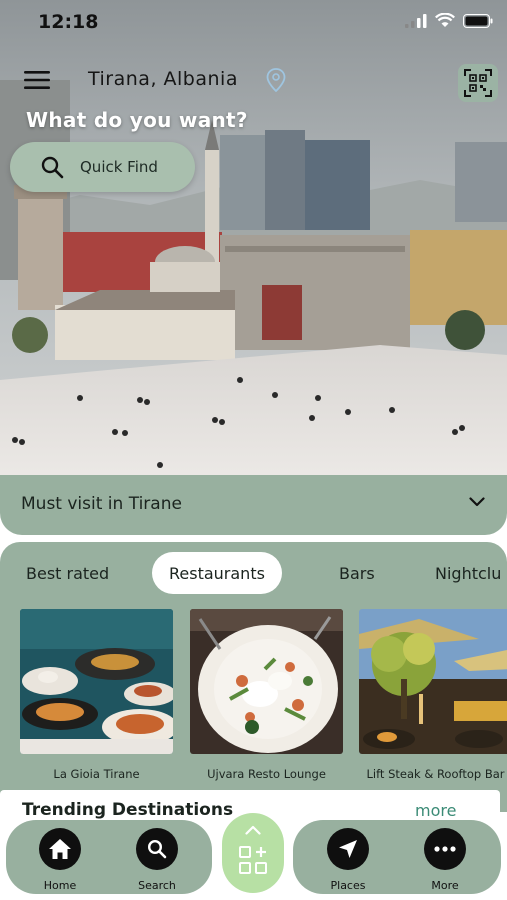  I want to click on battery-icon, so click(478, 20).